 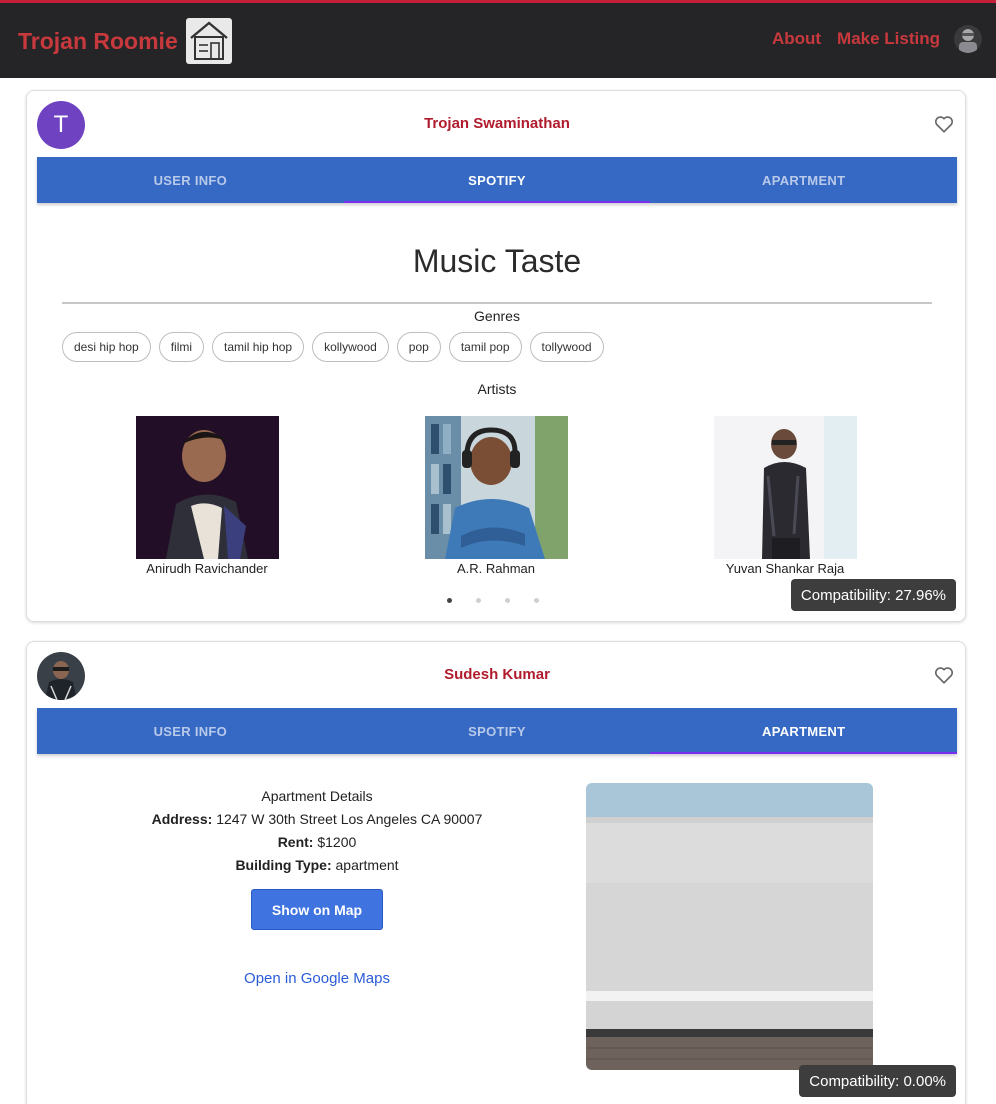 What do you see at coordinates (497, 674) in the screenshot?
I see `card-name: Sudesh Kumar` at bounding box center [497, 674].